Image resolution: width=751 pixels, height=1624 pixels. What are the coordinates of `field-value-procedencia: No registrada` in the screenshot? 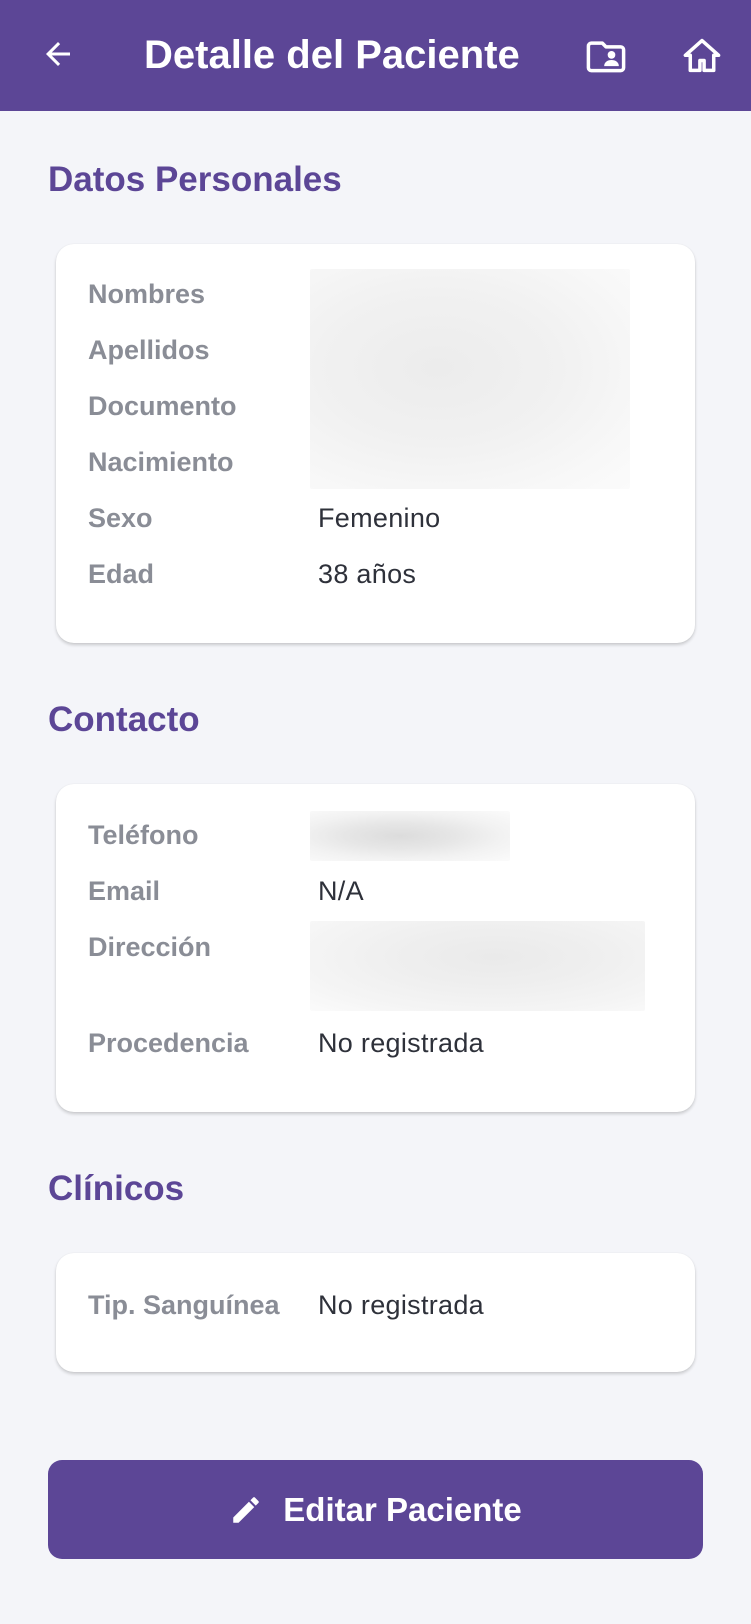 It's located at (401, 1043).